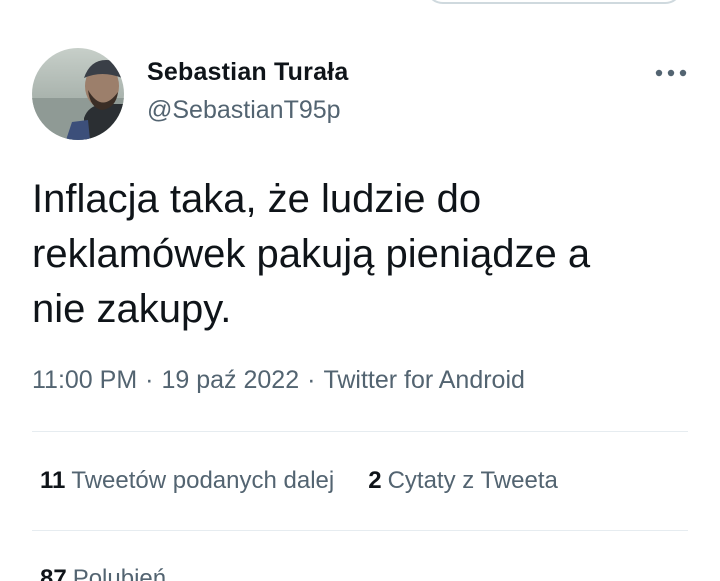 Image resolution: width=720 pixels, height=581 pixels. Describe the element at coordinates (132, 309) in the screenshot. I see `tweet-text-line: nie zakupy.` at that location.